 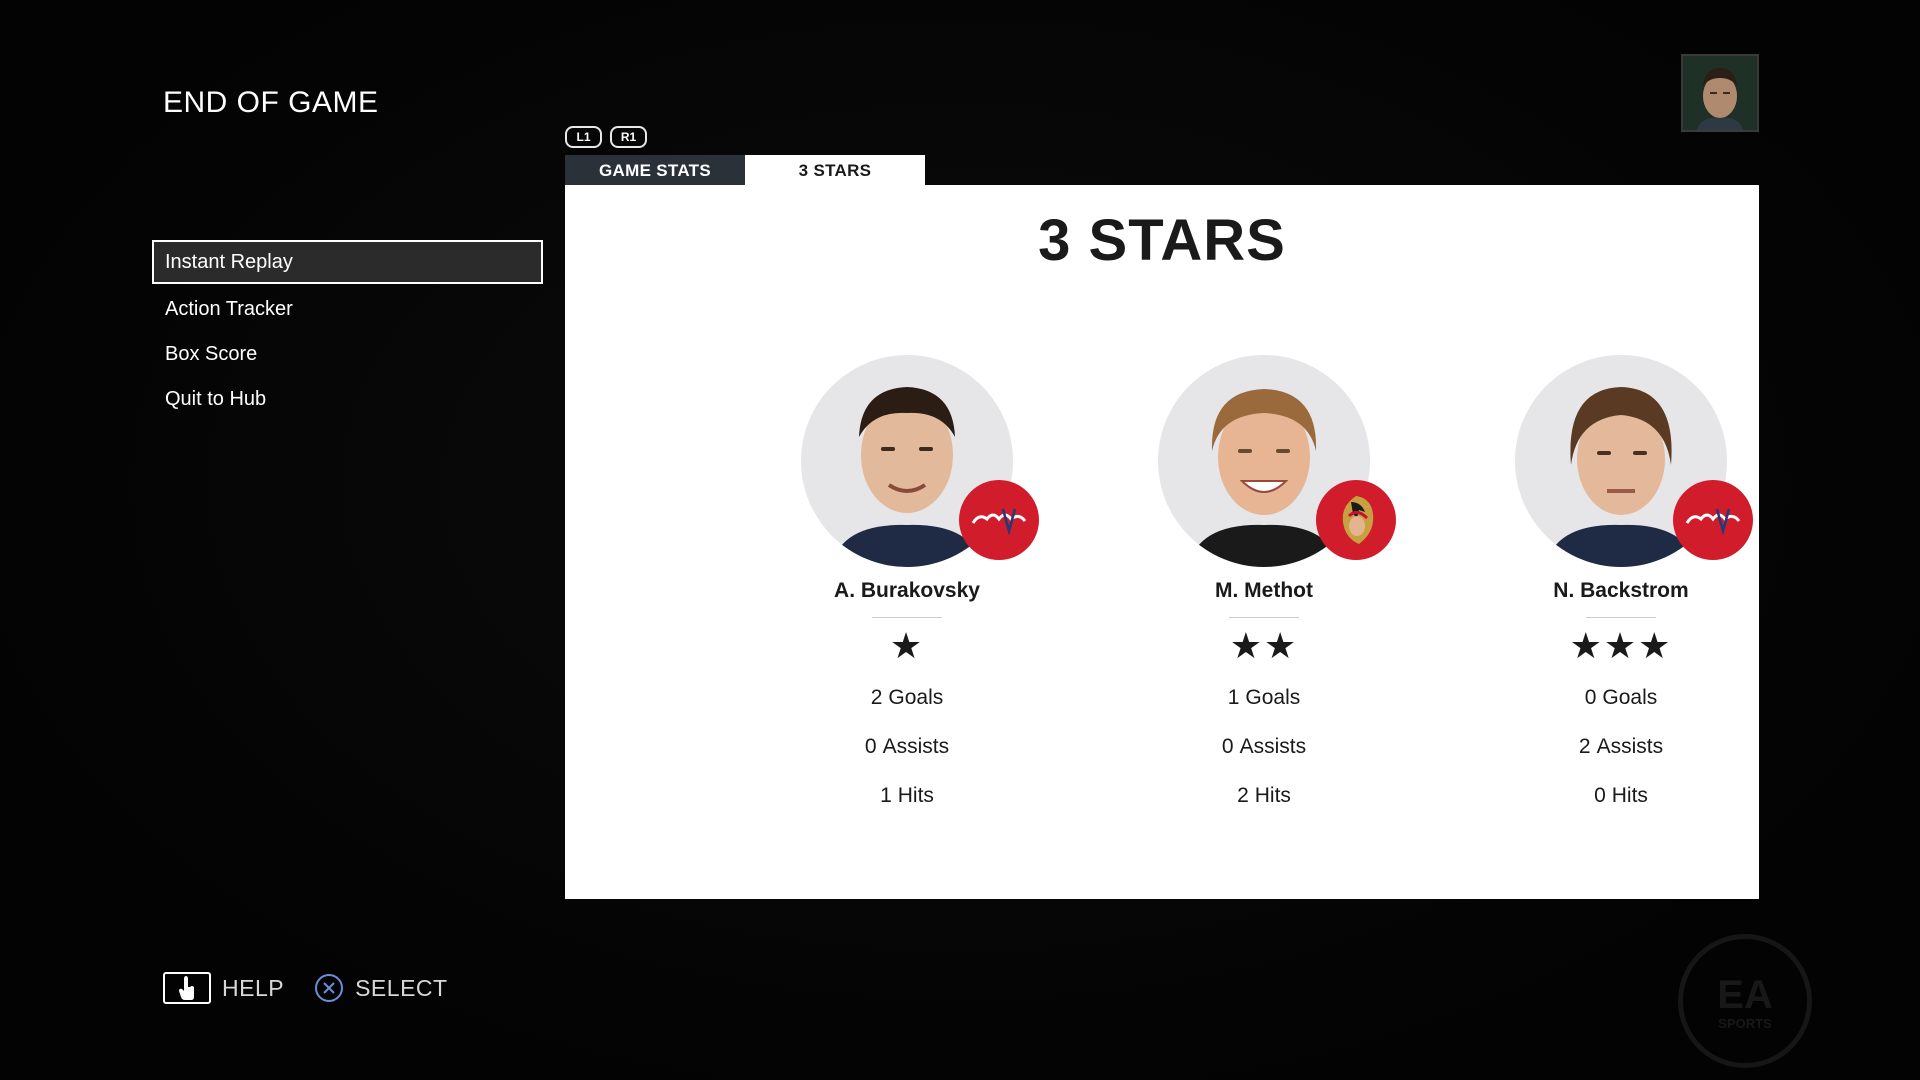 What do you see at coordinates (401, 987) in the screenshot?
I see `select-hint-label: SELECT` at bounding box center [401, 987].